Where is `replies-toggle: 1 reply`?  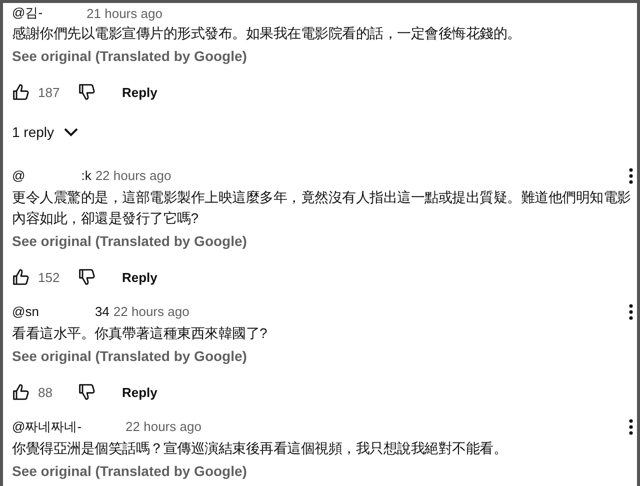
replies-toggle: 1 reply is located at coordinates (45, 132).